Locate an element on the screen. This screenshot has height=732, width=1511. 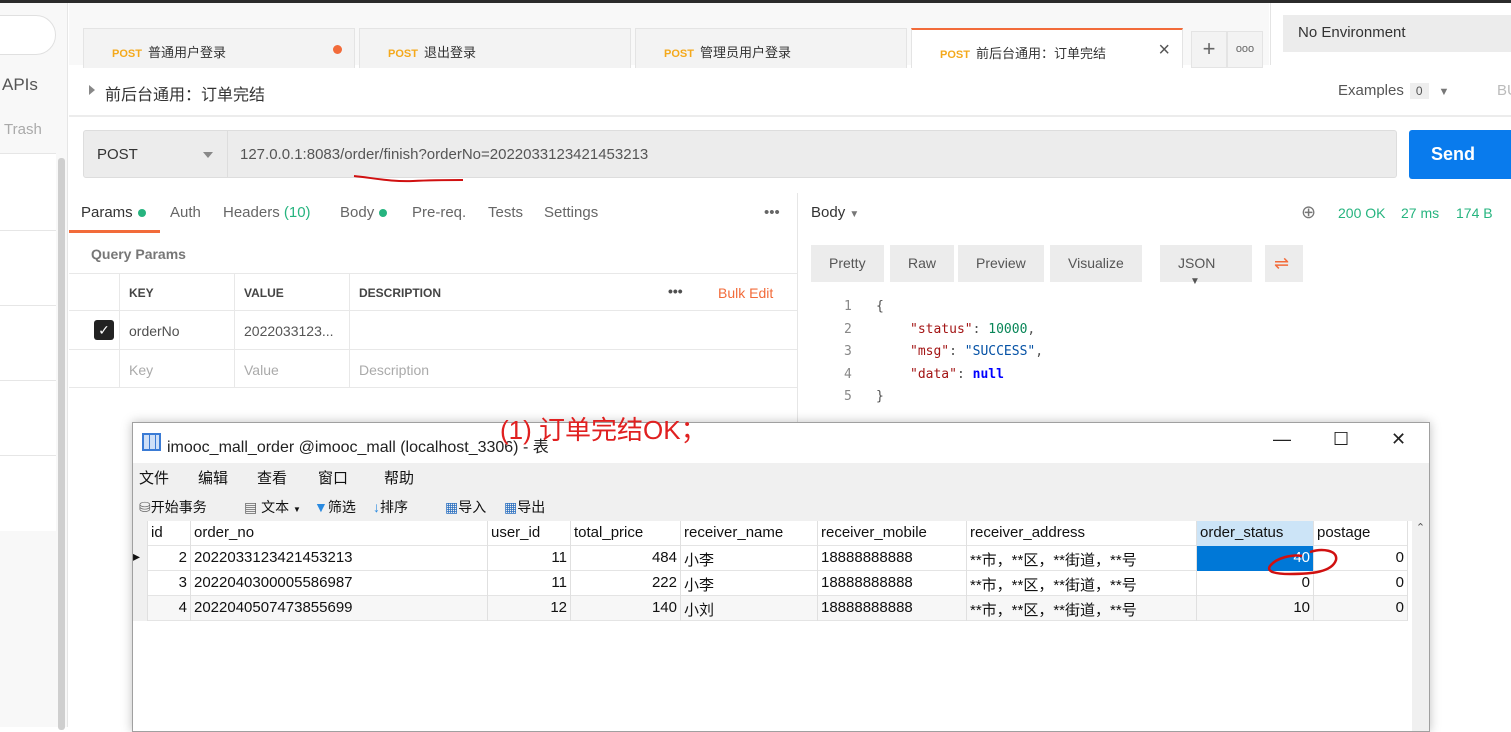
wrap-lines-icon: ⇌ is located at coordinates (1284, 263).